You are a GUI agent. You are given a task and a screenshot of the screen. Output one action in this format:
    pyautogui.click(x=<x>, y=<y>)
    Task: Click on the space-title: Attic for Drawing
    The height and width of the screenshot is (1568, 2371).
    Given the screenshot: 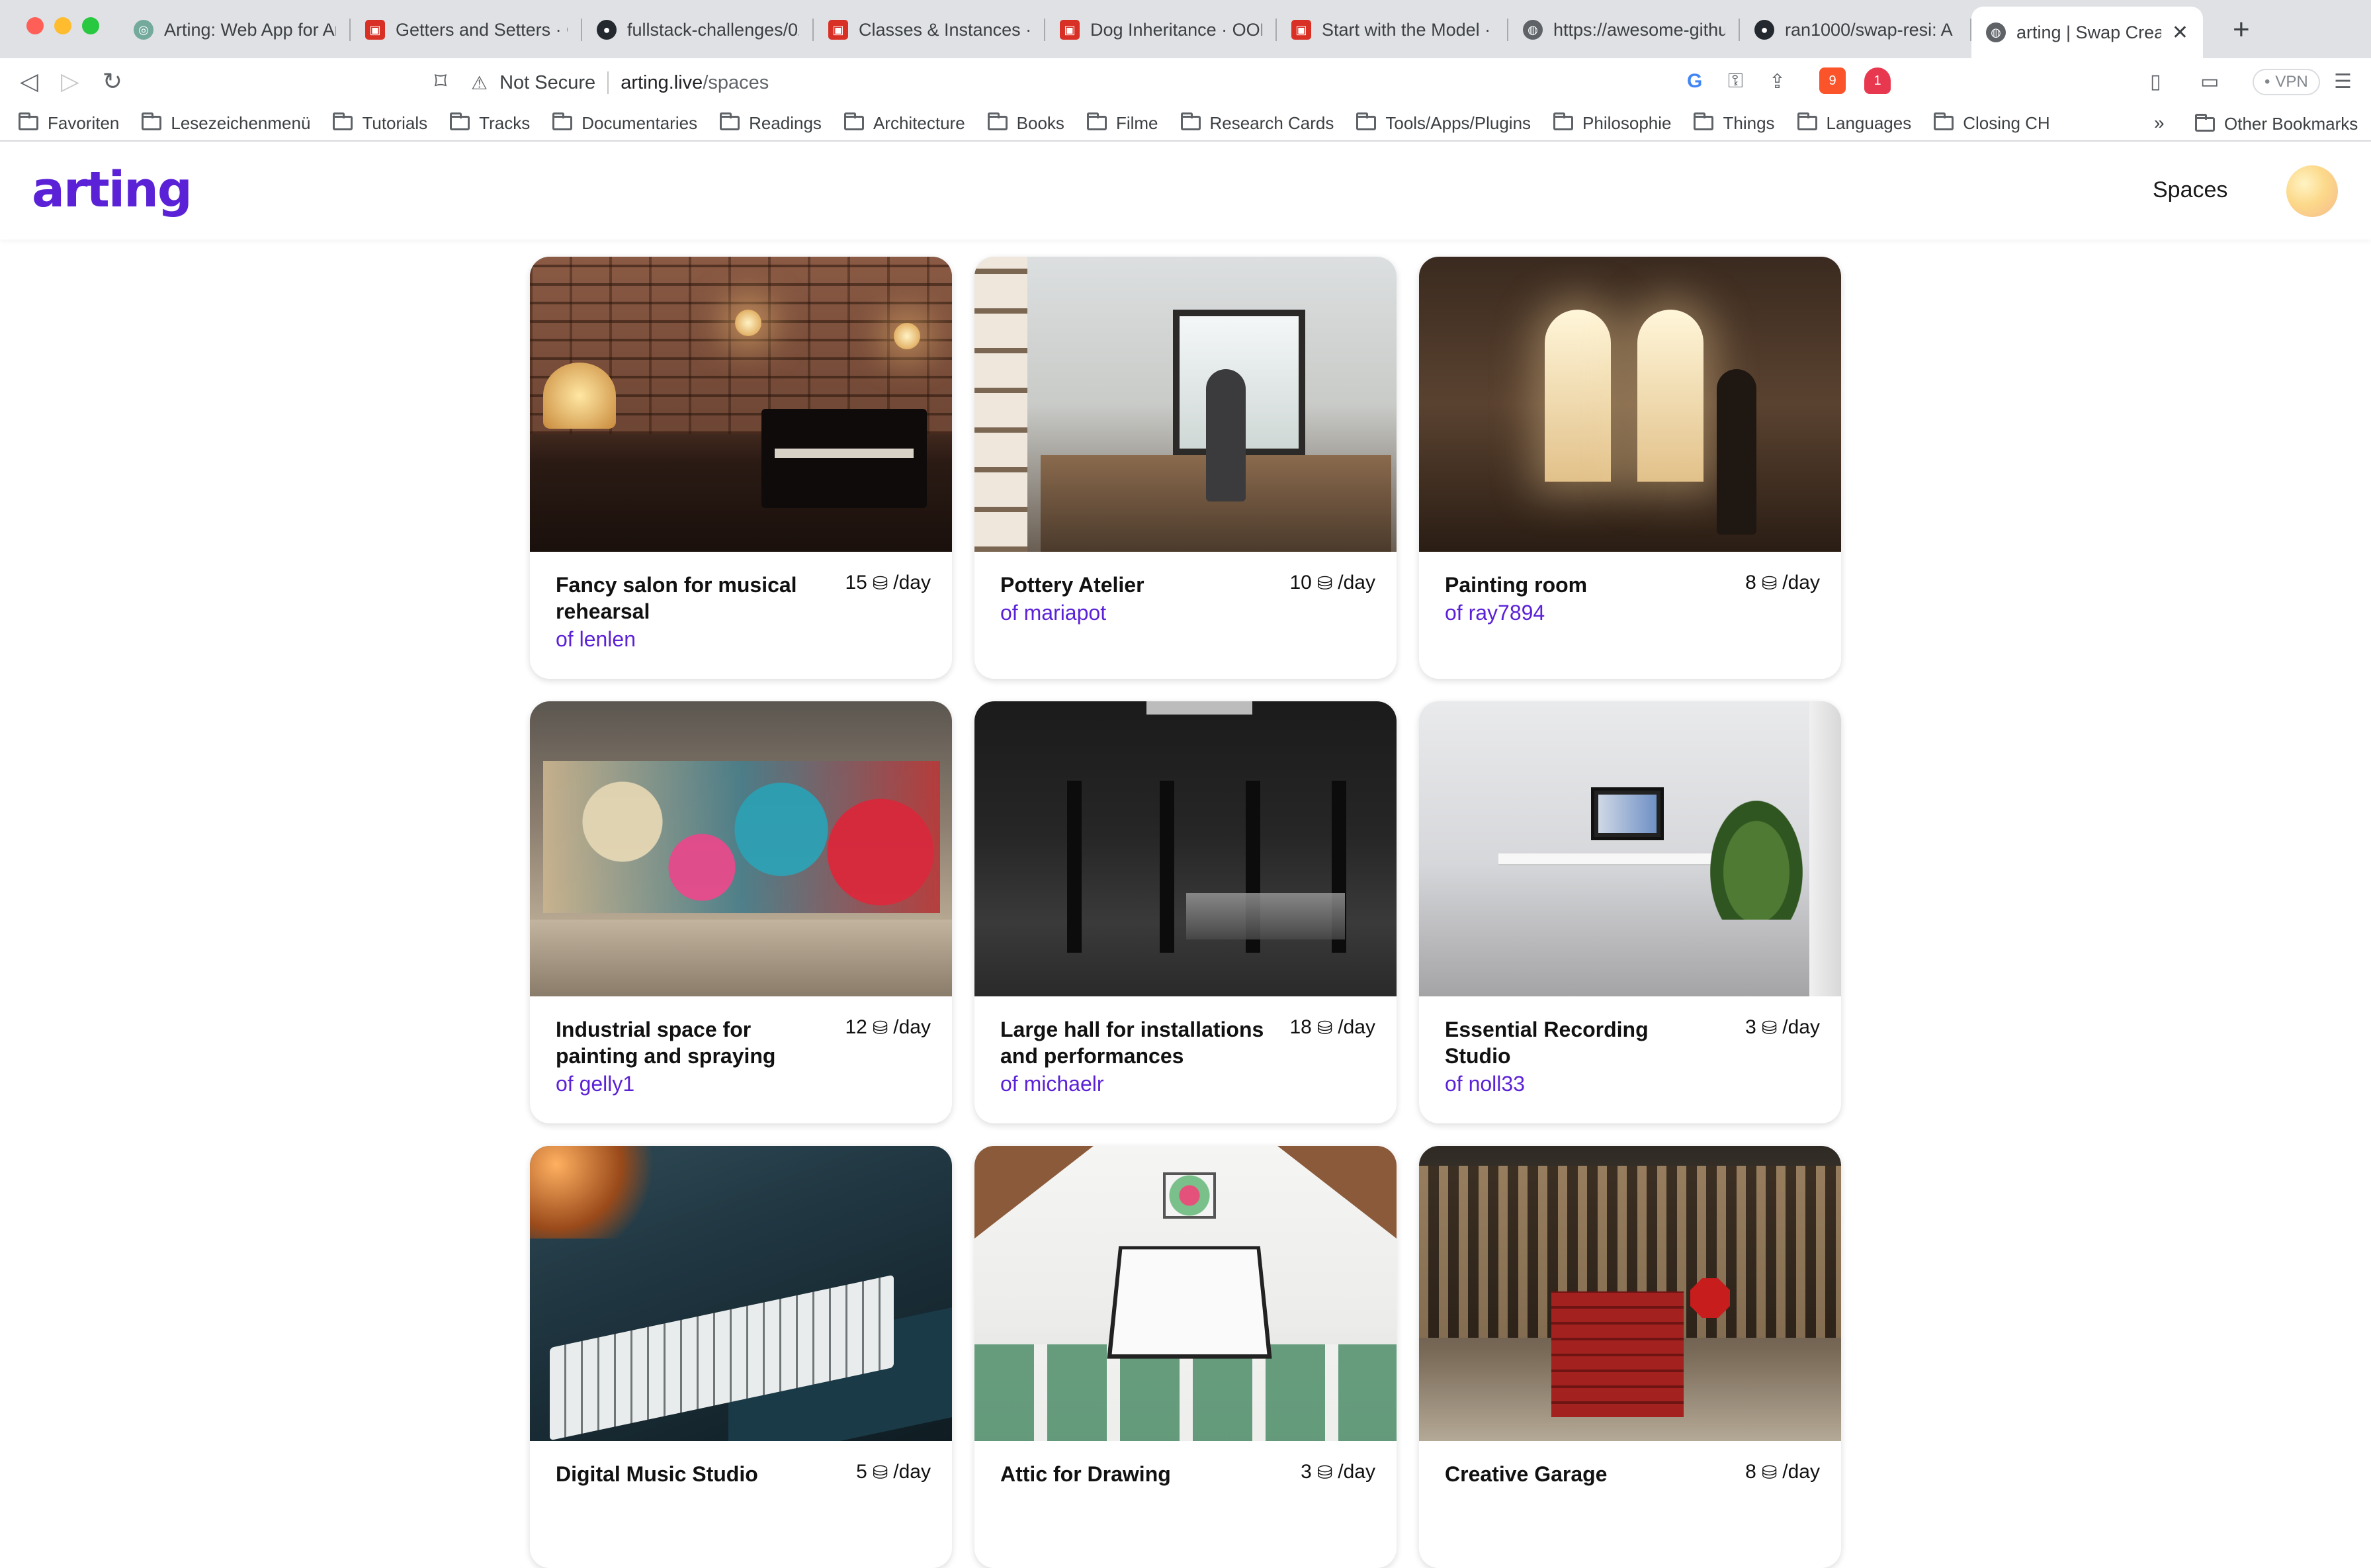 What is the action you would take?
    pyautogui.click(x=1132, y=1474)
    